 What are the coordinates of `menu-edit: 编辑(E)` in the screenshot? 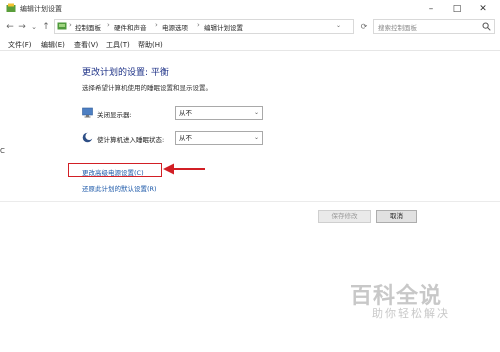 It's located at (53, 45).